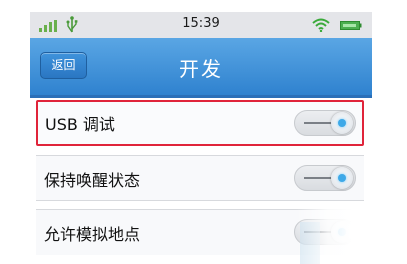 This screenshot has height=264, width=407. I want to click on setting-row-usb-debugging: USB 调试, so click(200, 123).